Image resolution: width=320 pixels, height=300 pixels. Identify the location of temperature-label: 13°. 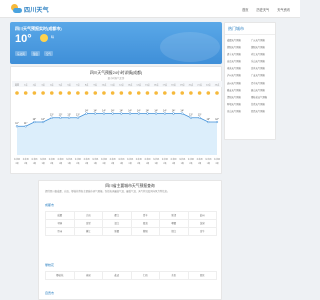
(52, 115).